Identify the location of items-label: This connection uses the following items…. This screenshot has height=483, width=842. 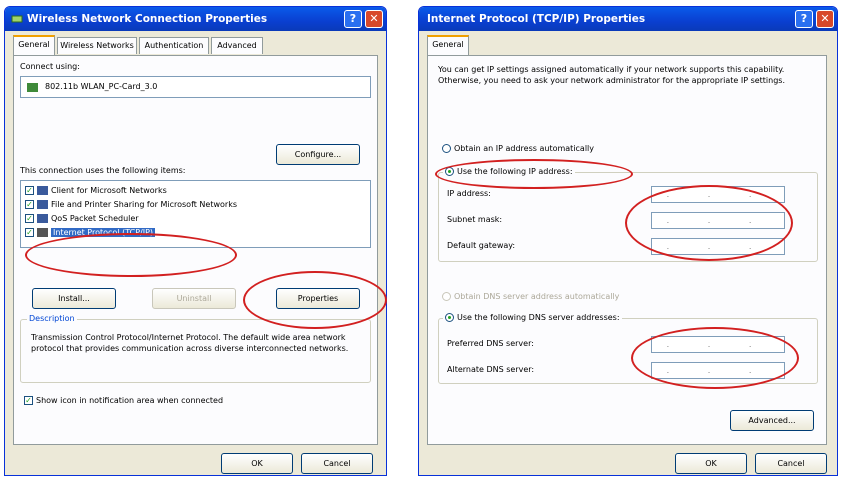
(103, 170).